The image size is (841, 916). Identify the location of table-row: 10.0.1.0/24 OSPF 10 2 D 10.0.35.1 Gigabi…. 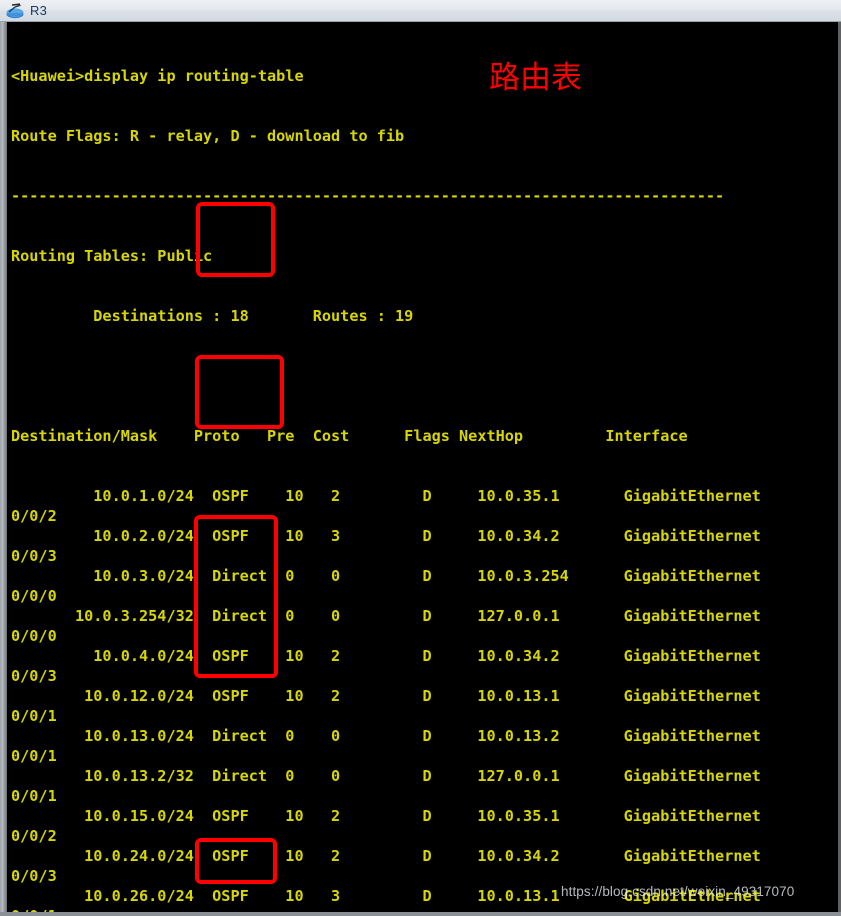
(386, 496).